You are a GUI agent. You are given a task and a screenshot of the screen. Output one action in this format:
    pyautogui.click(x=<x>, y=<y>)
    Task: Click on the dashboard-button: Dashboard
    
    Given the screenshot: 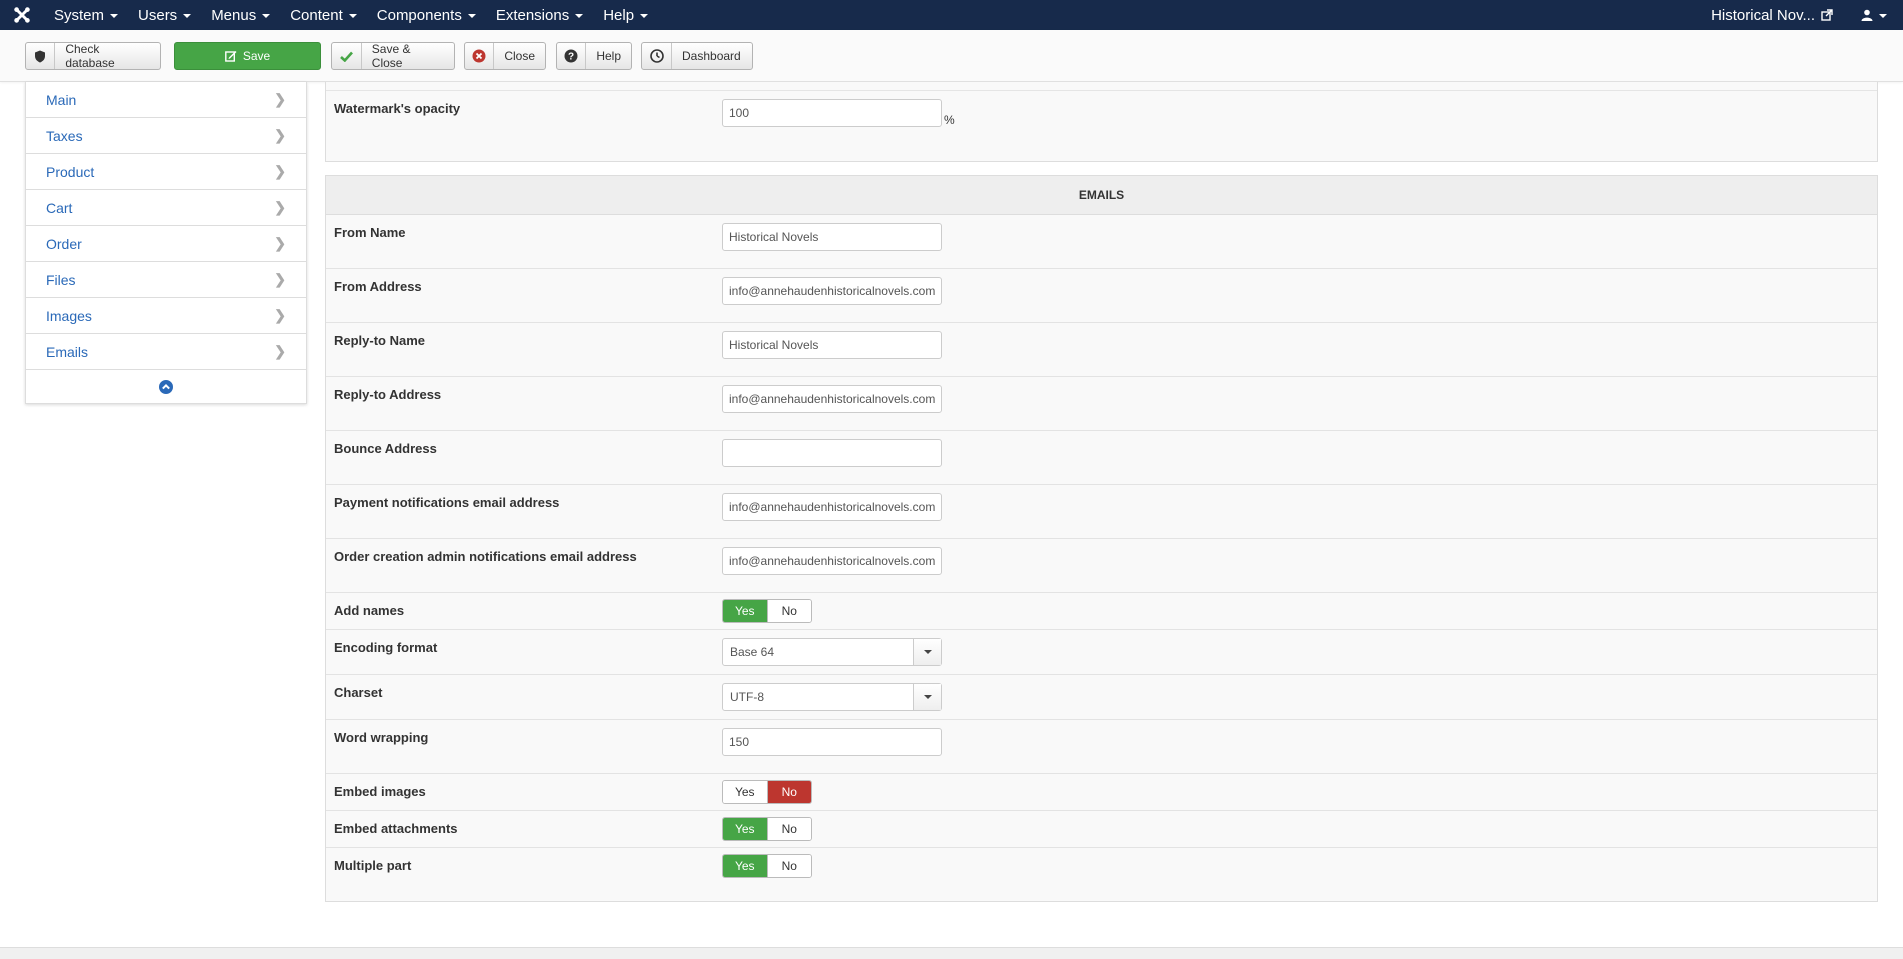 What is the action you would take?
    pyautogui.click(x=697, y=56)
    